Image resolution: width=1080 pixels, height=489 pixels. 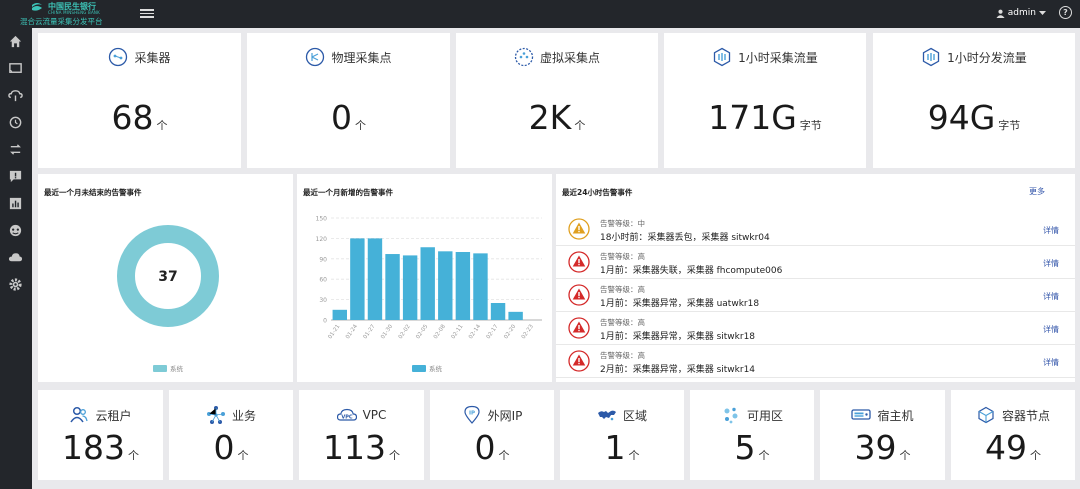 I want to click on host-icon, so click(x=861, y=414).